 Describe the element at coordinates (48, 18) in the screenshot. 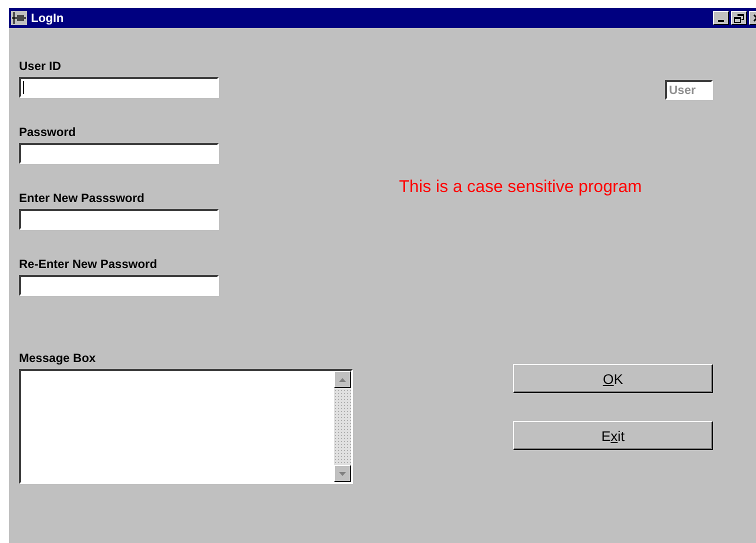

I see `window-title: LogIn` at that location.